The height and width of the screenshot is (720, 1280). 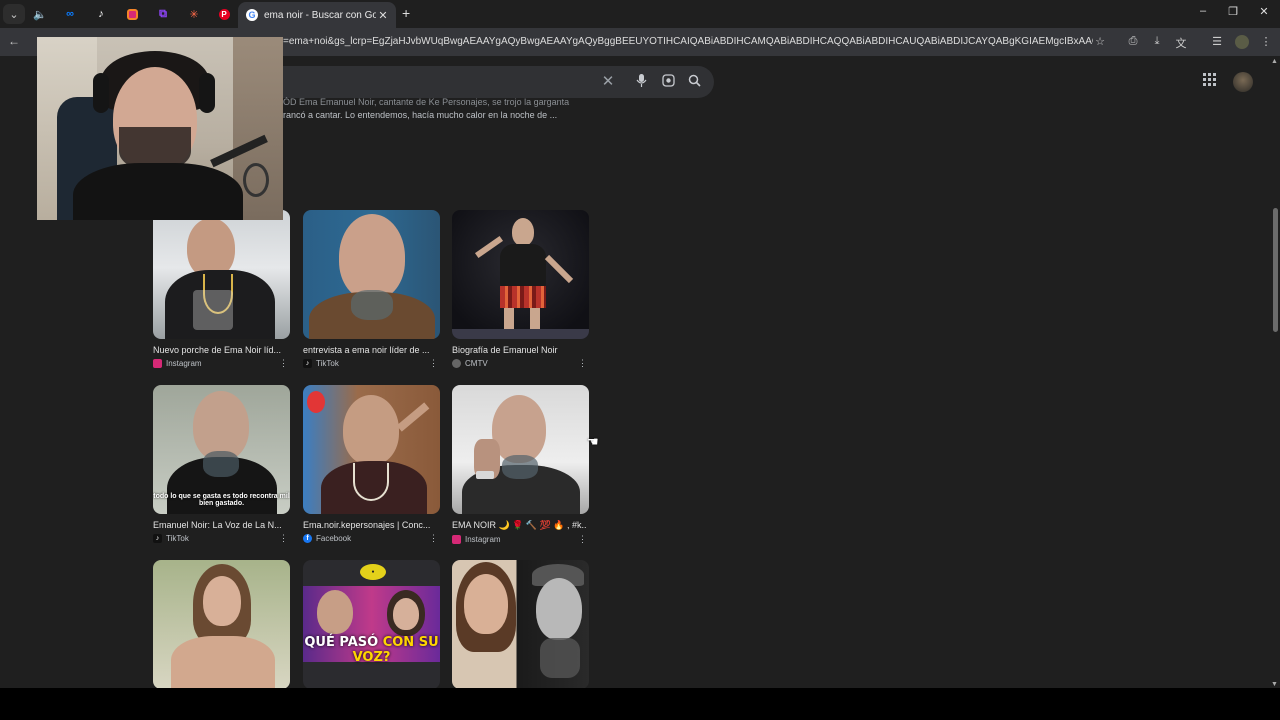 I want to click on microphone-icon, so click(x=641, y=82).